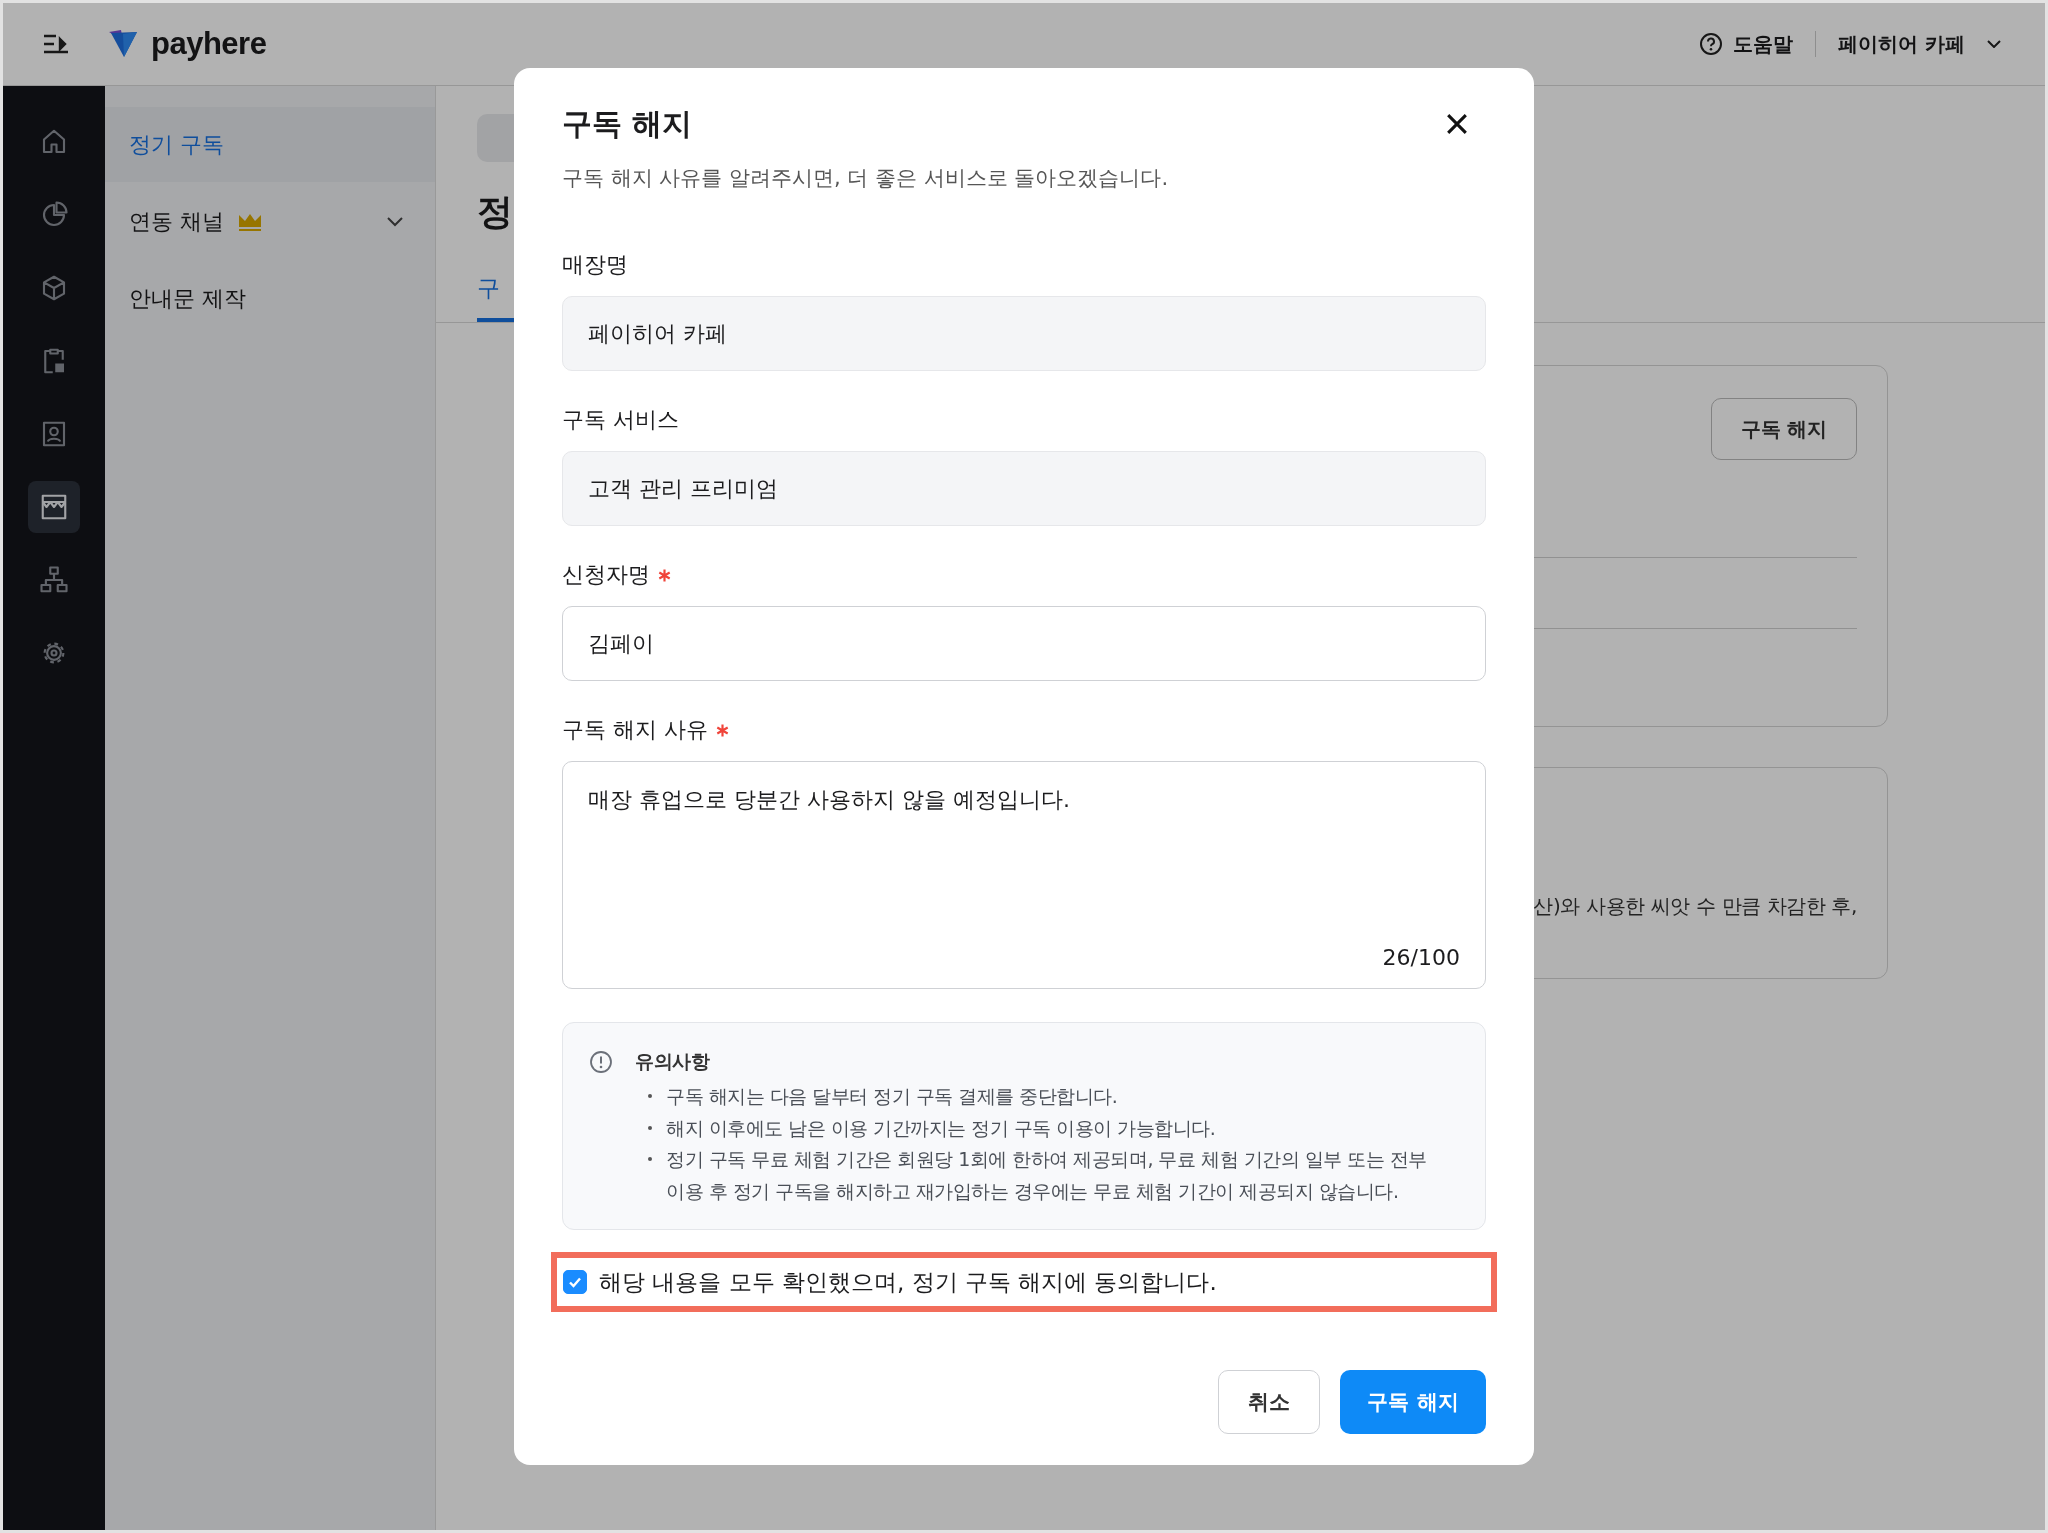 Image resolution: width=2048 pixels, height=1533 pixels. What do you see at coordinates (176, 144) in the screenshot?
I see `menu-label: 정기 구독` at bounding box center [176, 144].